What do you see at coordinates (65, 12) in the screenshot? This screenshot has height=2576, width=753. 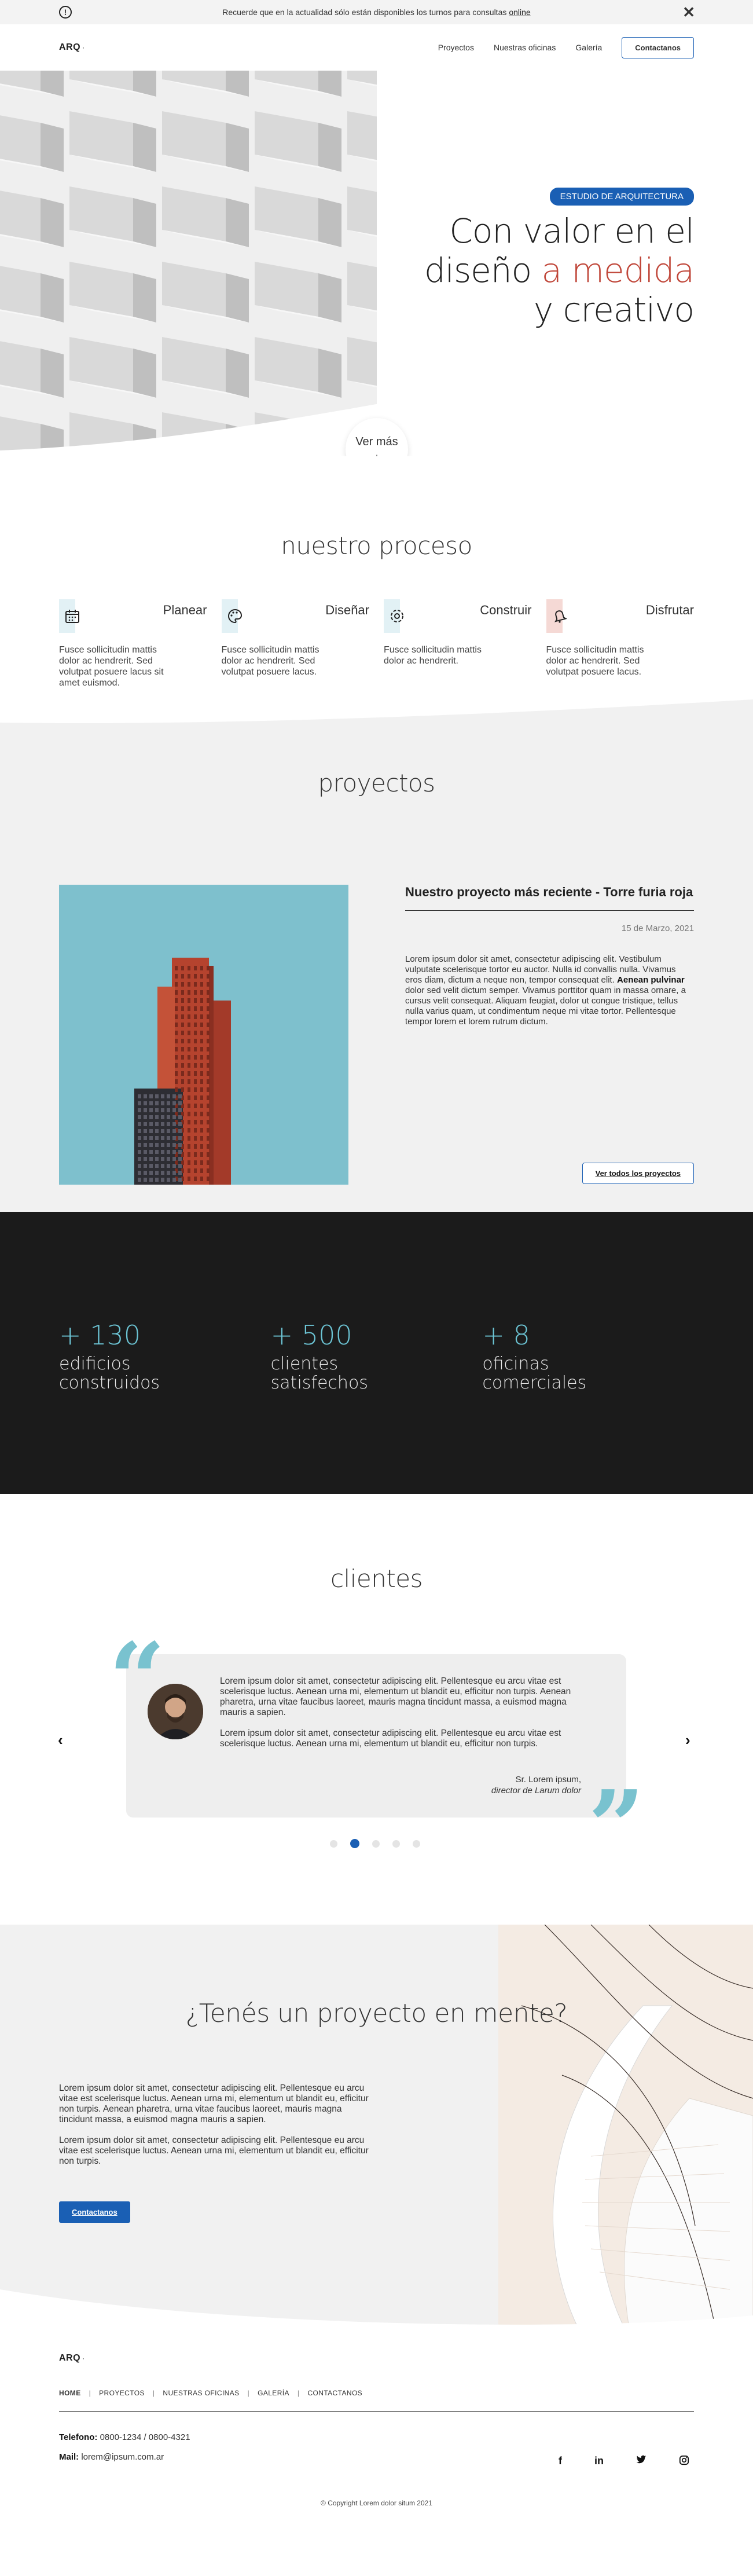 I see `alert-circle-icon: !` at bounding box center [65, 12].